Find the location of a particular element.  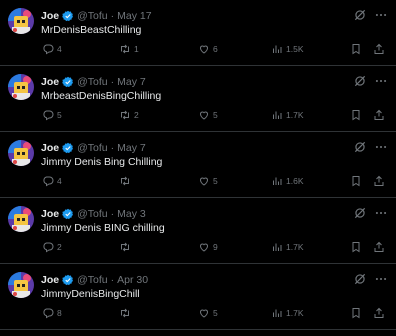

retweet-button: 1 is located at coordinates (129, 49).